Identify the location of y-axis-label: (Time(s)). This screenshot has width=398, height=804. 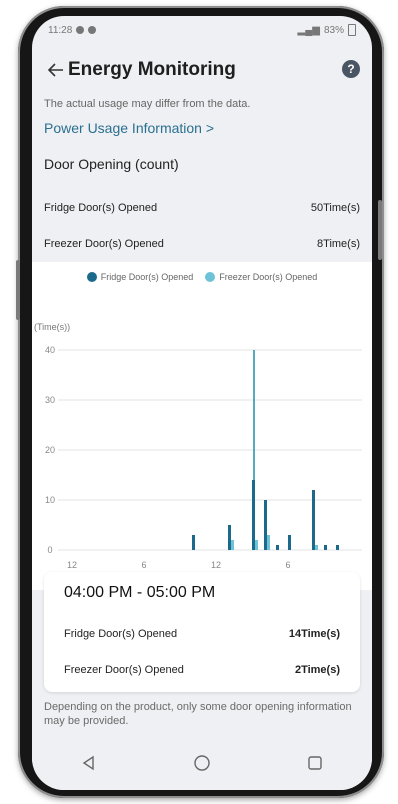
(52, 327).